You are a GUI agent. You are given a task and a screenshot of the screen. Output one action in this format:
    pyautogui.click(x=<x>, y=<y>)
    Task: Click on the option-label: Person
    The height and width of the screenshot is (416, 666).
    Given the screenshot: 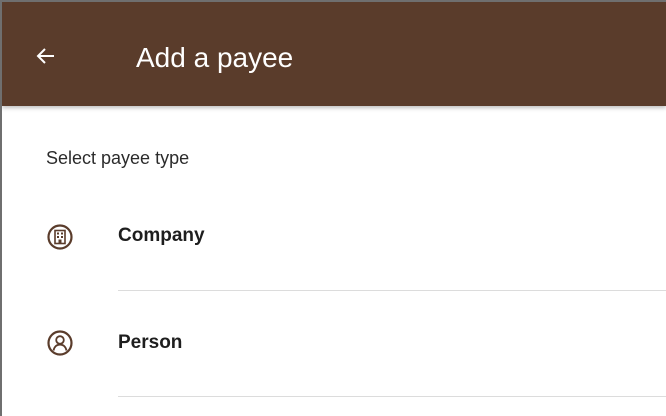 What is the action you would take?
    pyautogui.click(x=150, y=342)
    